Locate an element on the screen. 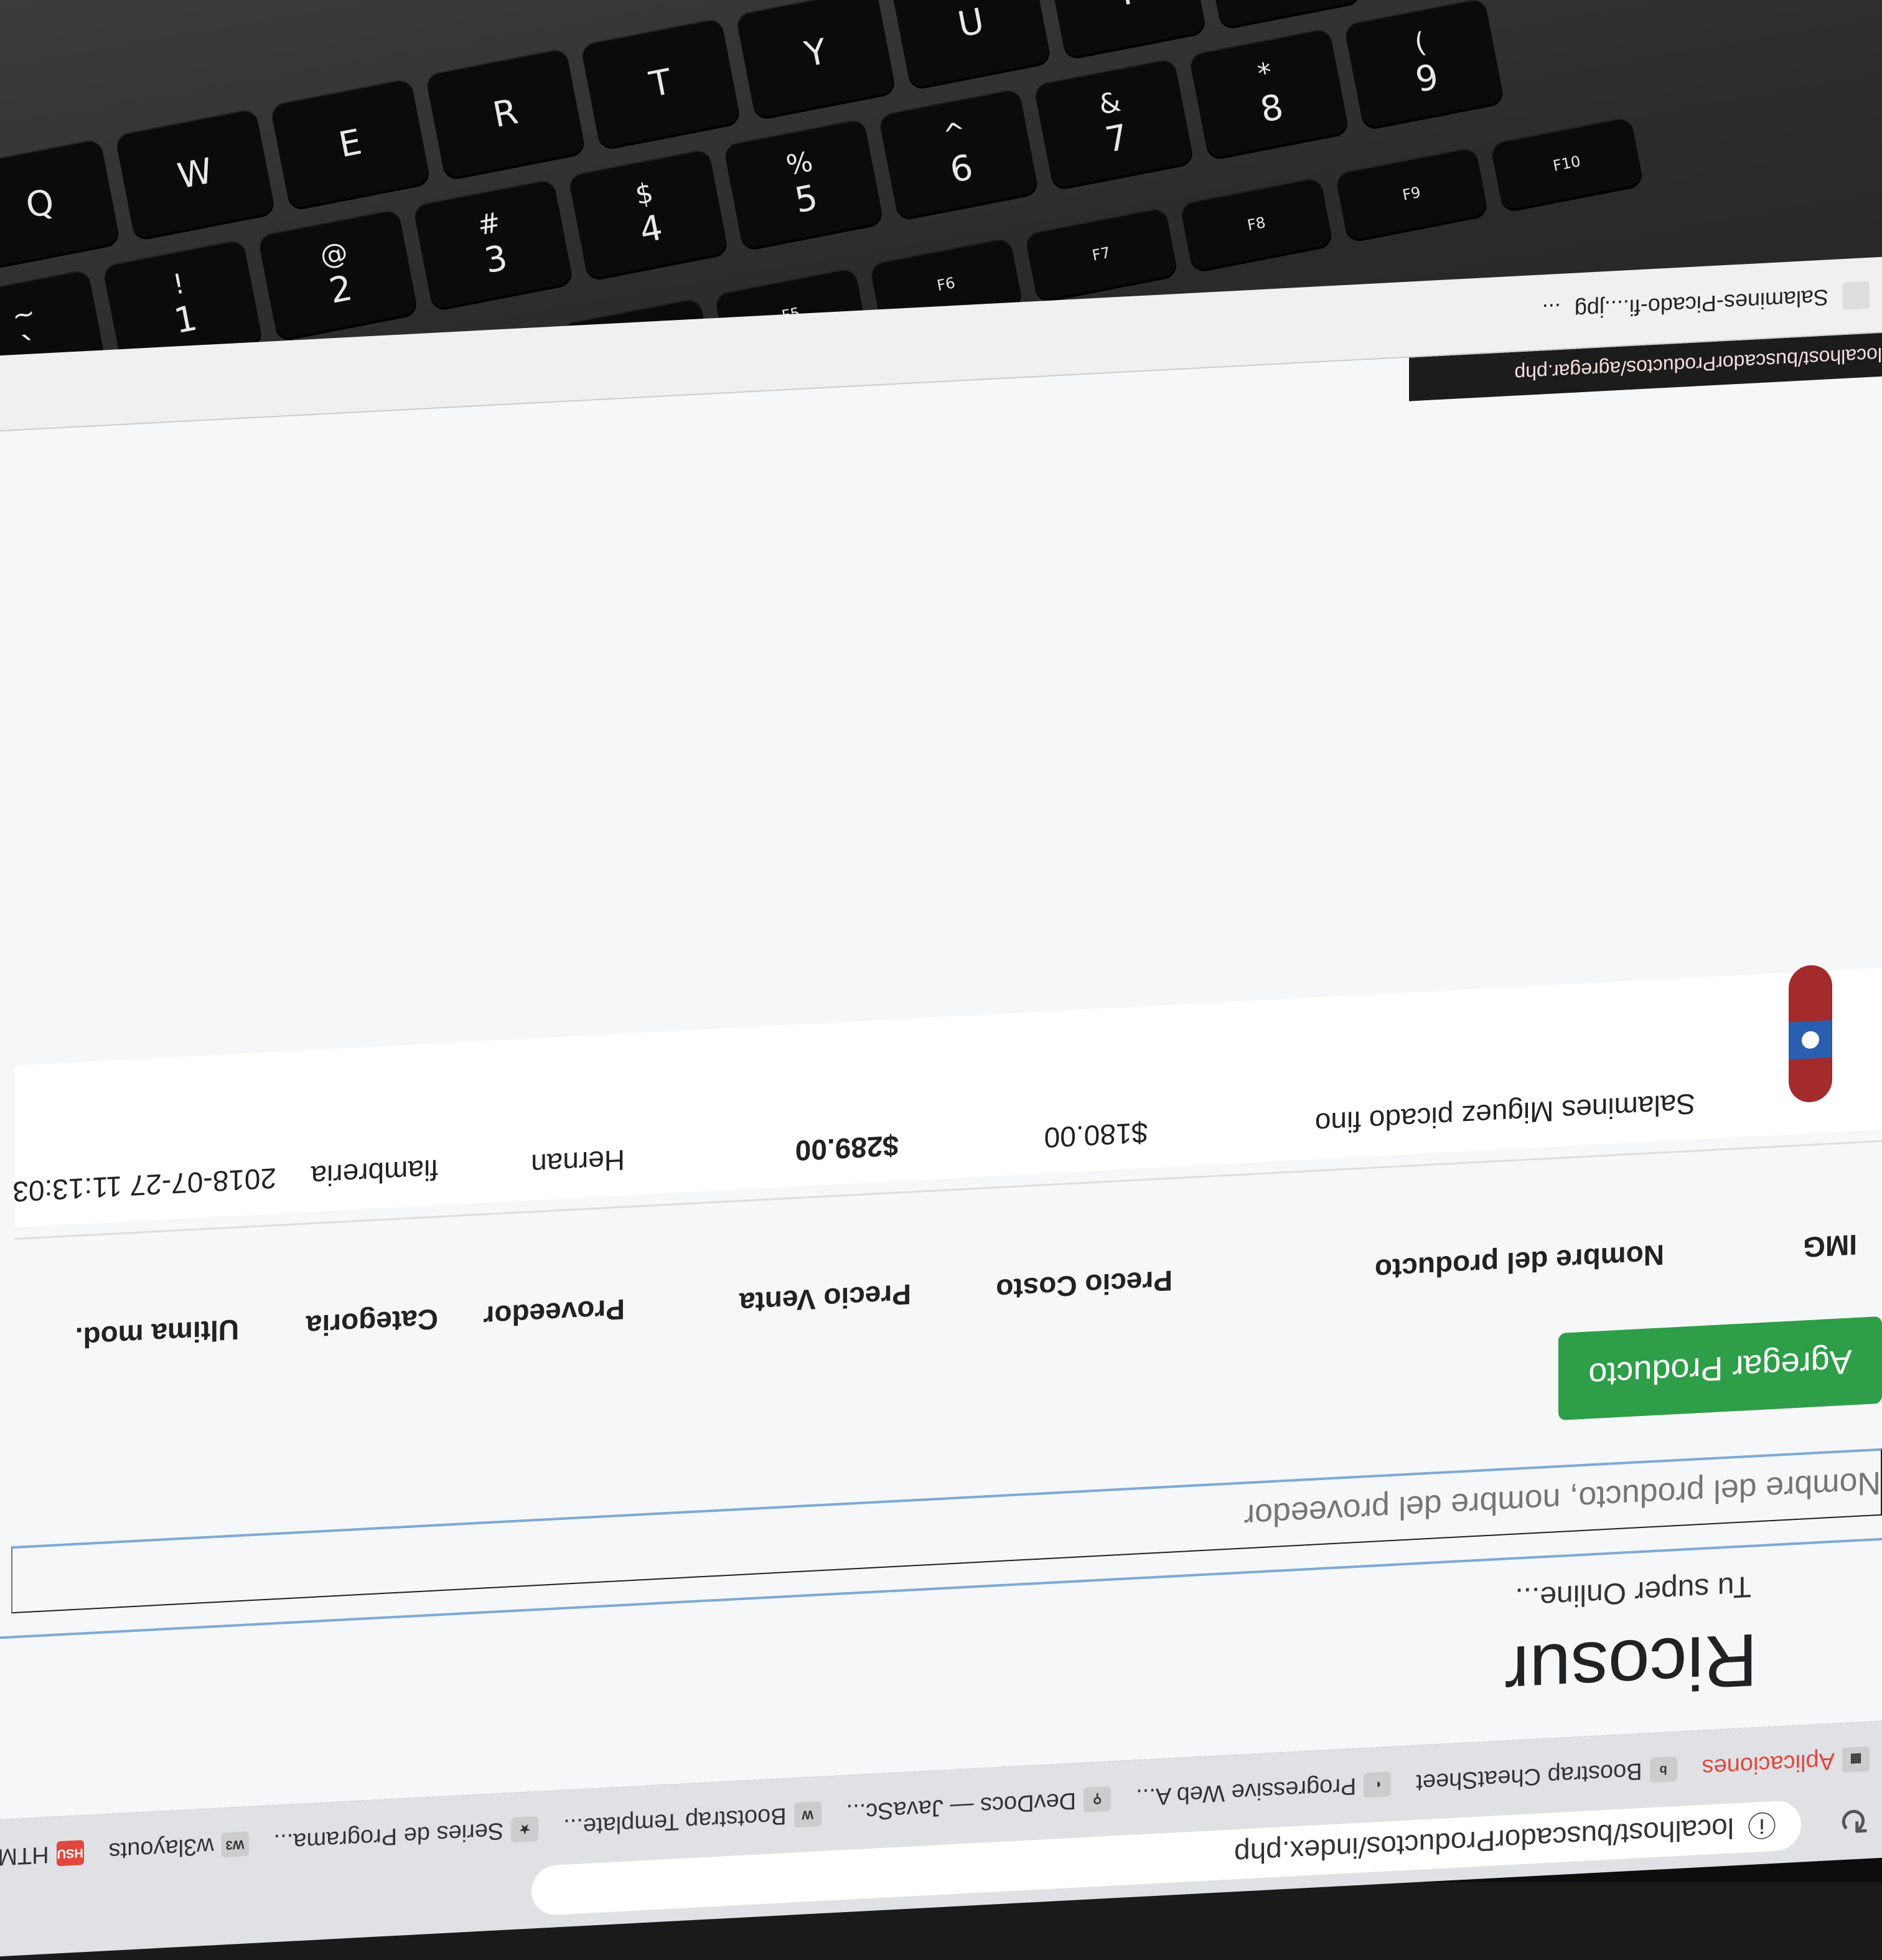 Image resolution: width=1882 pixels, height=1960 pixels. bookmark-html5up: HSUHTML5 UP is located at coordinates (42, 1856).